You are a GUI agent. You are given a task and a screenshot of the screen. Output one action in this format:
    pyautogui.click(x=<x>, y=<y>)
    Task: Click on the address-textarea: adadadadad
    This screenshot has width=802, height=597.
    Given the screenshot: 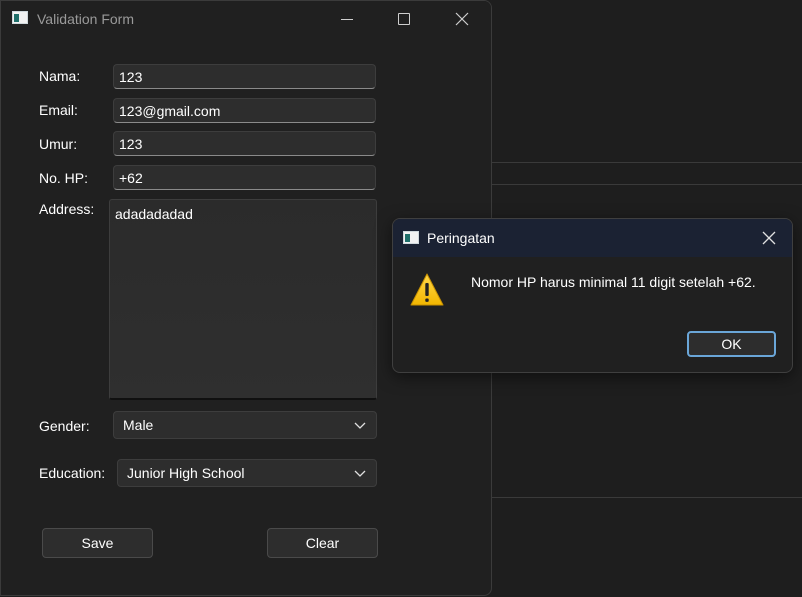 What is the action you would take?
    pyautogui.click(x=243, y=299)
    